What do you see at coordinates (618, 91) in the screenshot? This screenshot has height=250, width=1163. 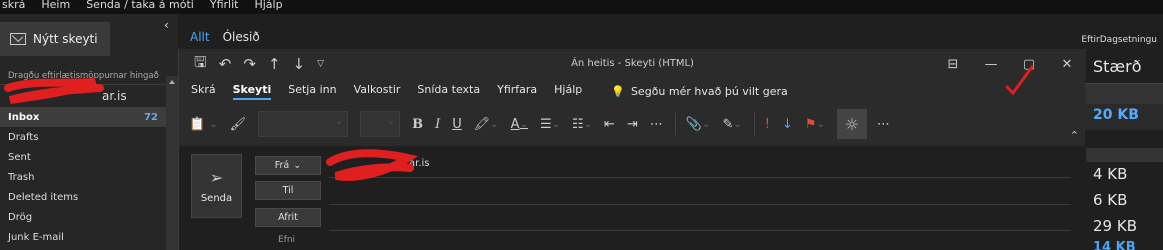 I see `lightbulb-icon: 💡` at bounding box center [618, 91].